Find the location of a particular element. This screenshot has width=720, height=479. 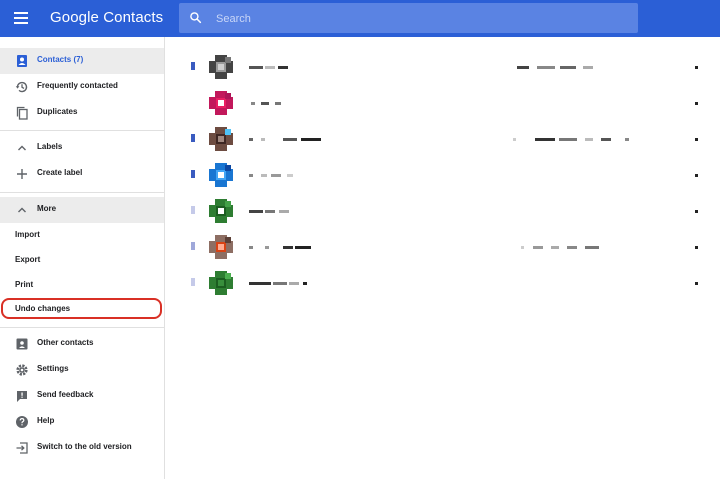

highlight-annotation is located at coordinates (81, 308).